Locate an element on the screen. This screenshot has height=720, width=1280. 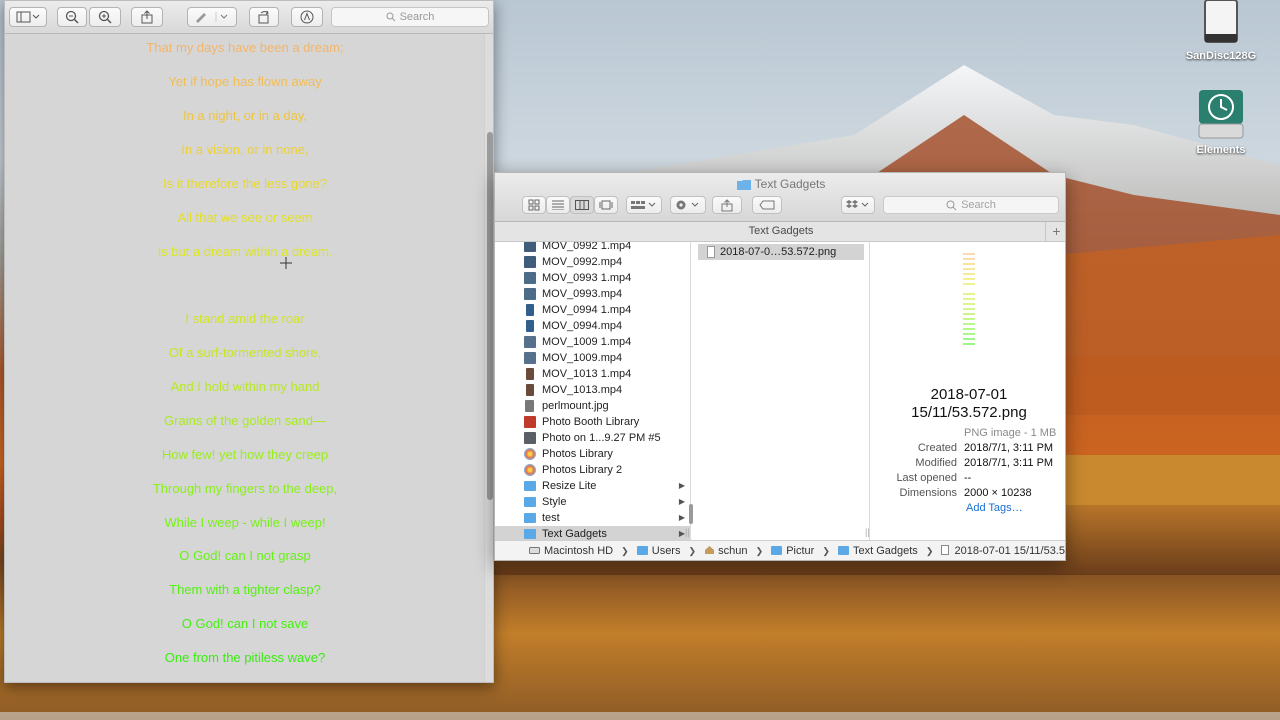
search-icon is located at coordinates (390, 17).